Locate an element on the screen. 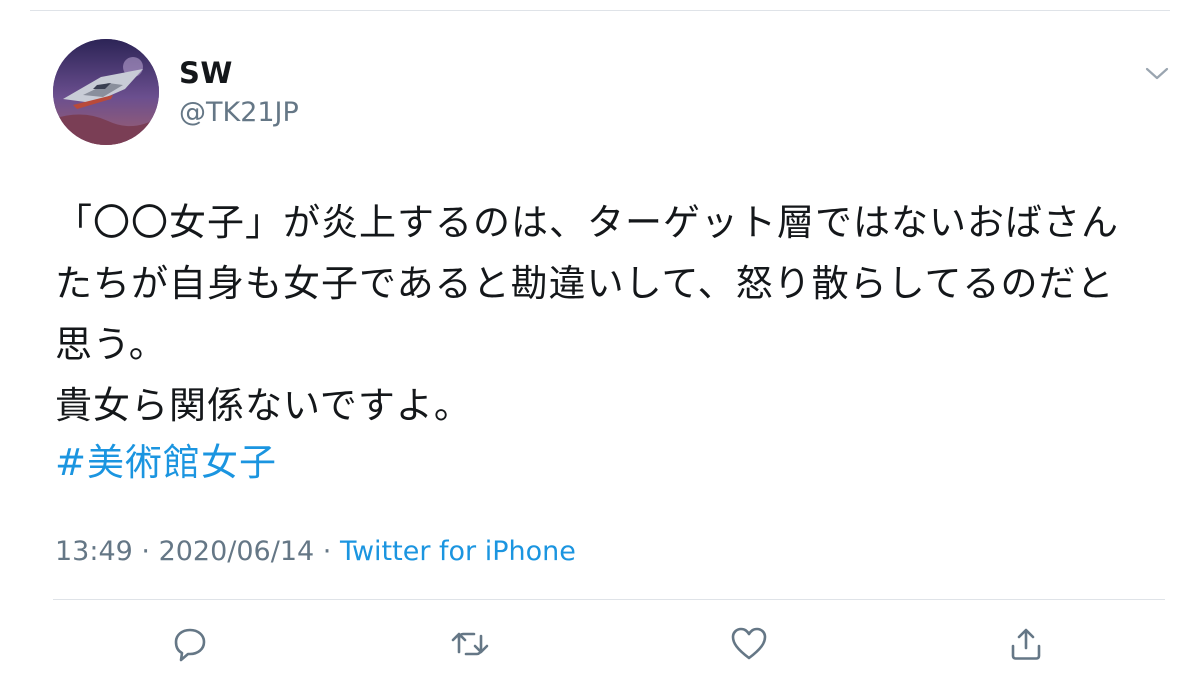 The height and width of the screenshot is (682, 1200). like-icon is located at coordinates (749, 643).